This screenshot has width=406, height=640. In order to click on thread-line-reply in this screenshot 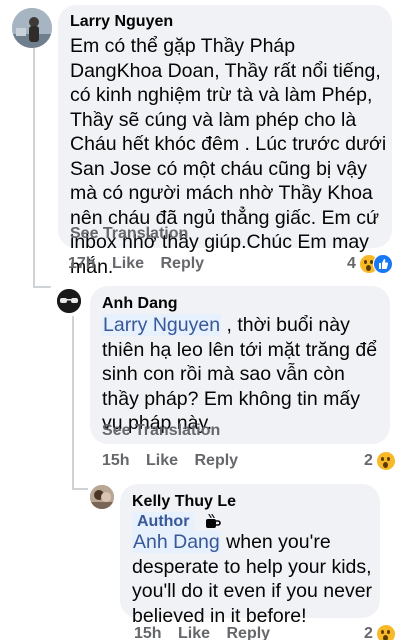, I will do `click(73, 403)`.